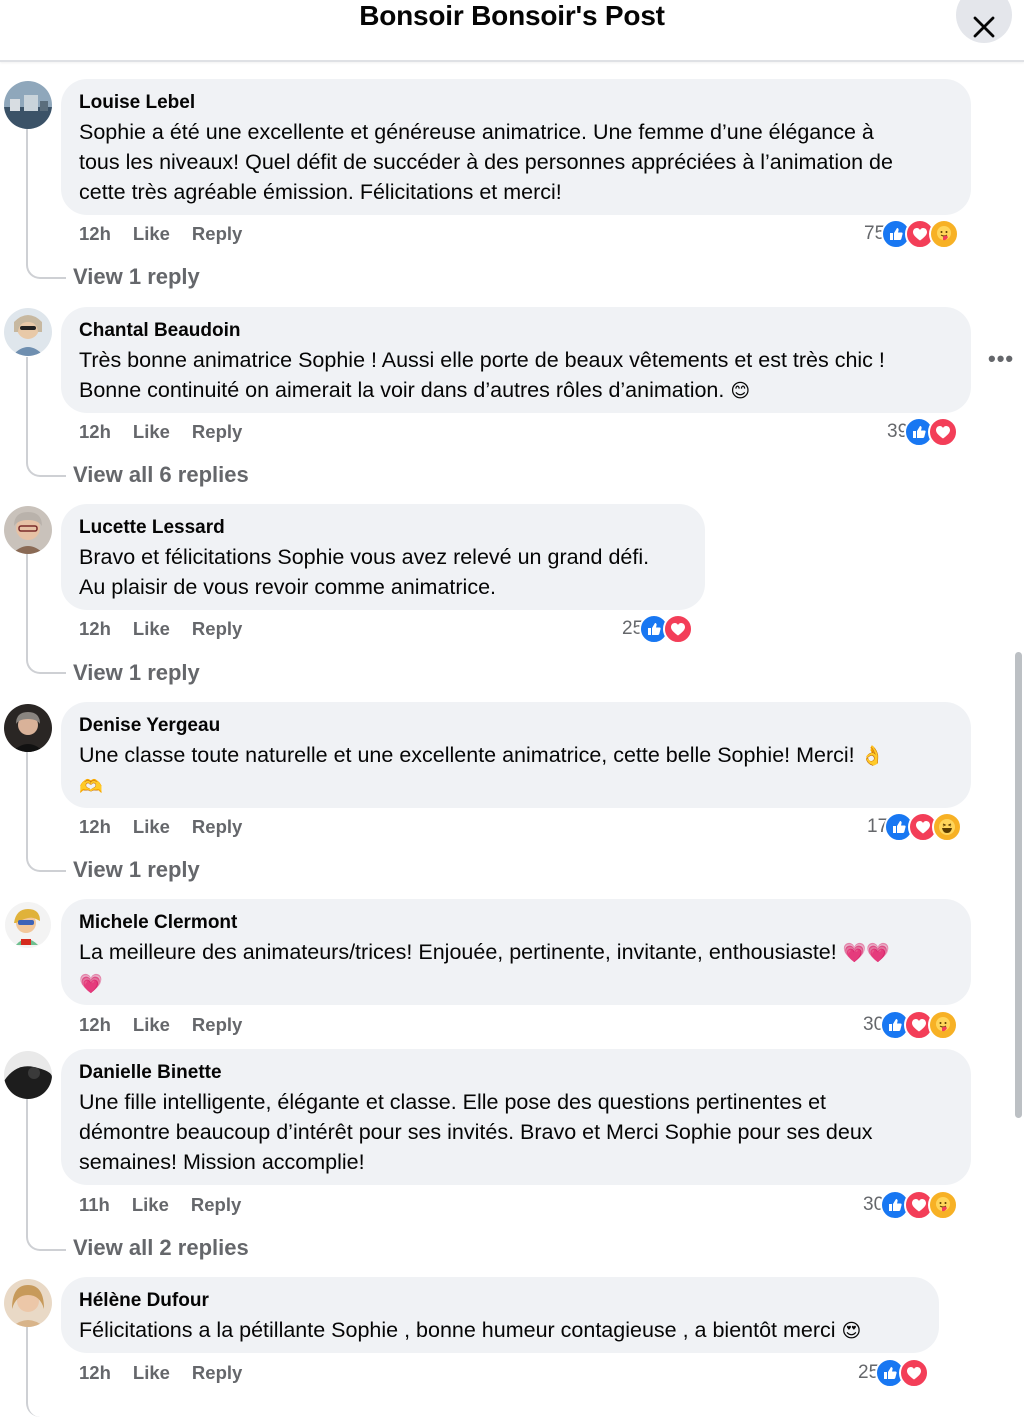  Describe the element at coordinates (512, 15) in the screenshot. I see `post-title: Bonsoir Bonsoir's Post` at that location.